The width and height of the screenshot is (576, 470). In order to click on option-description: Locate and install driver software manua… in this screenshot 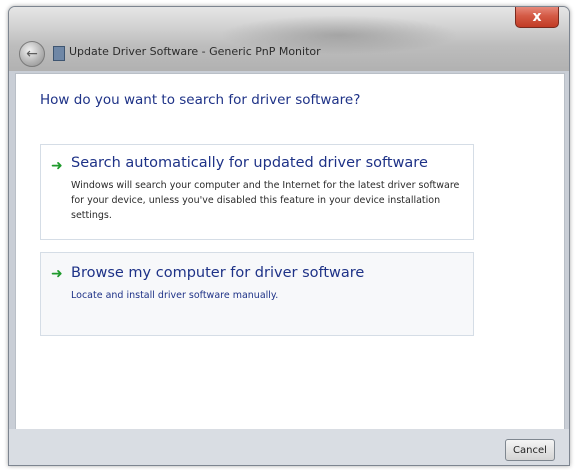, I will do `click(175, 295)`.